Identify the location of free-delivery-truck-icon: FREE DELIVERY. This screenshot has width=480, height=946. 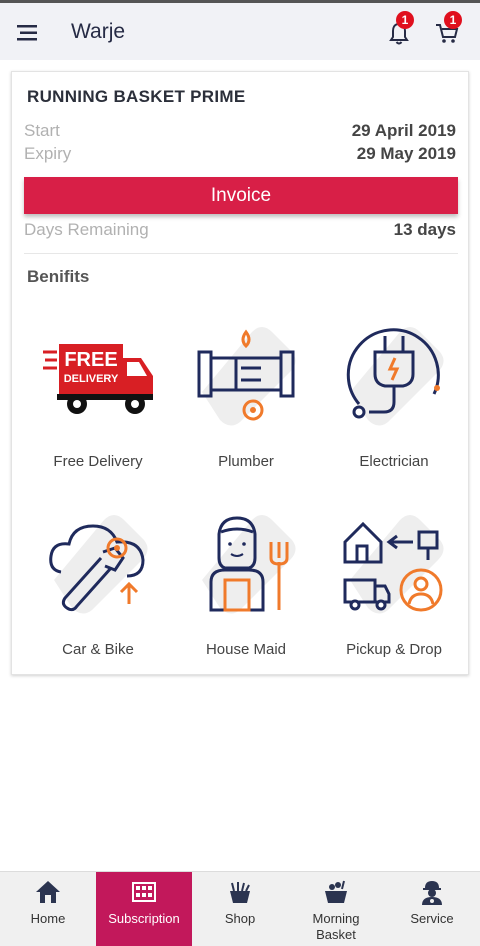
(98, 379).